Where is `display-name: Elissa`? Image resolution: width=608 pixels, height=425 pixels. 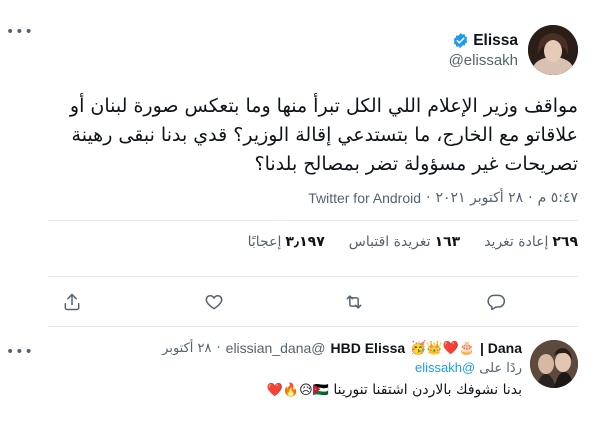
display-name: Elissa is located at coordinates (495, 41).